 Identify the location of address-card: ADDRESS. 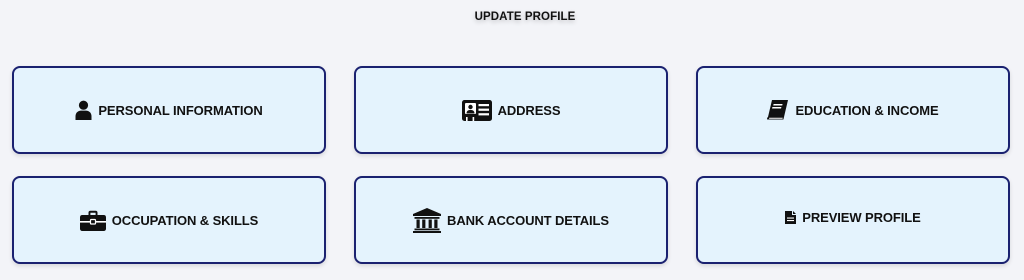
(511, 110).